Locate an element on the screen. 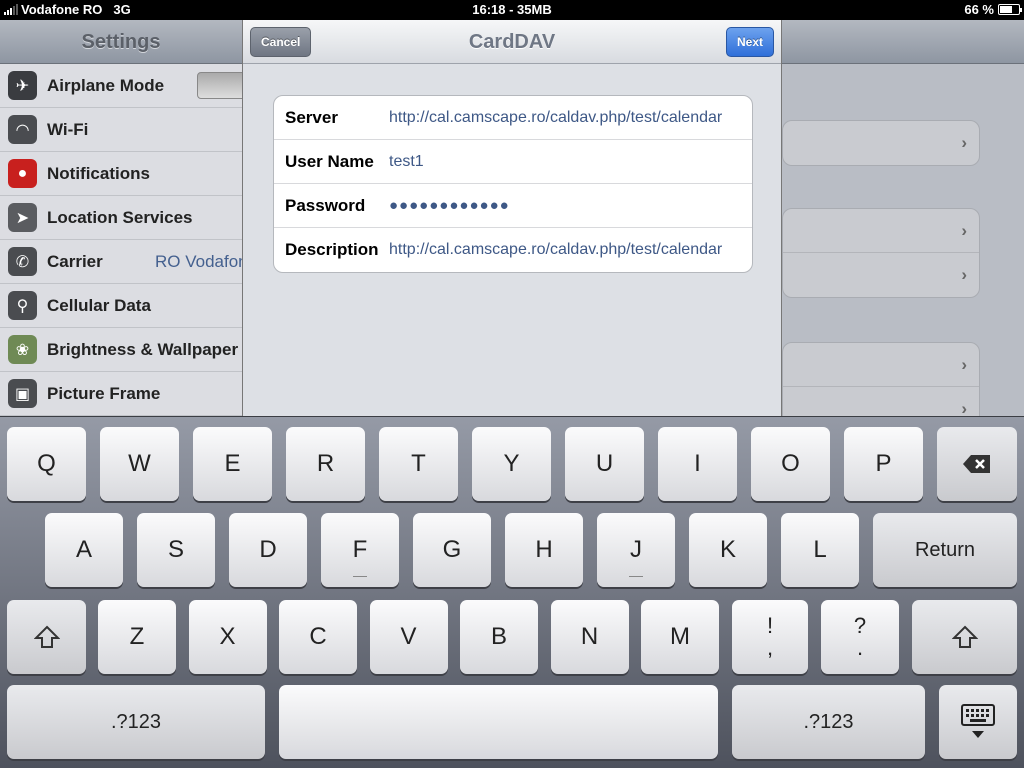 This screenshot has width=1024, height=768. key-g: G is located at coordinates (452, 550).